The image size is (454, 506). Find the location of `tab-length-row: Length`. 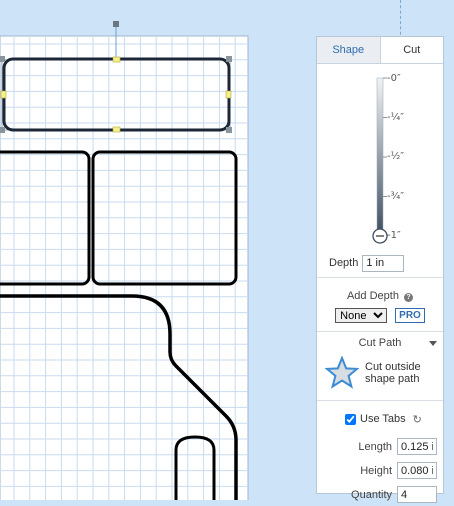

tab-length-row: Length is located at coordinates (380, 446).